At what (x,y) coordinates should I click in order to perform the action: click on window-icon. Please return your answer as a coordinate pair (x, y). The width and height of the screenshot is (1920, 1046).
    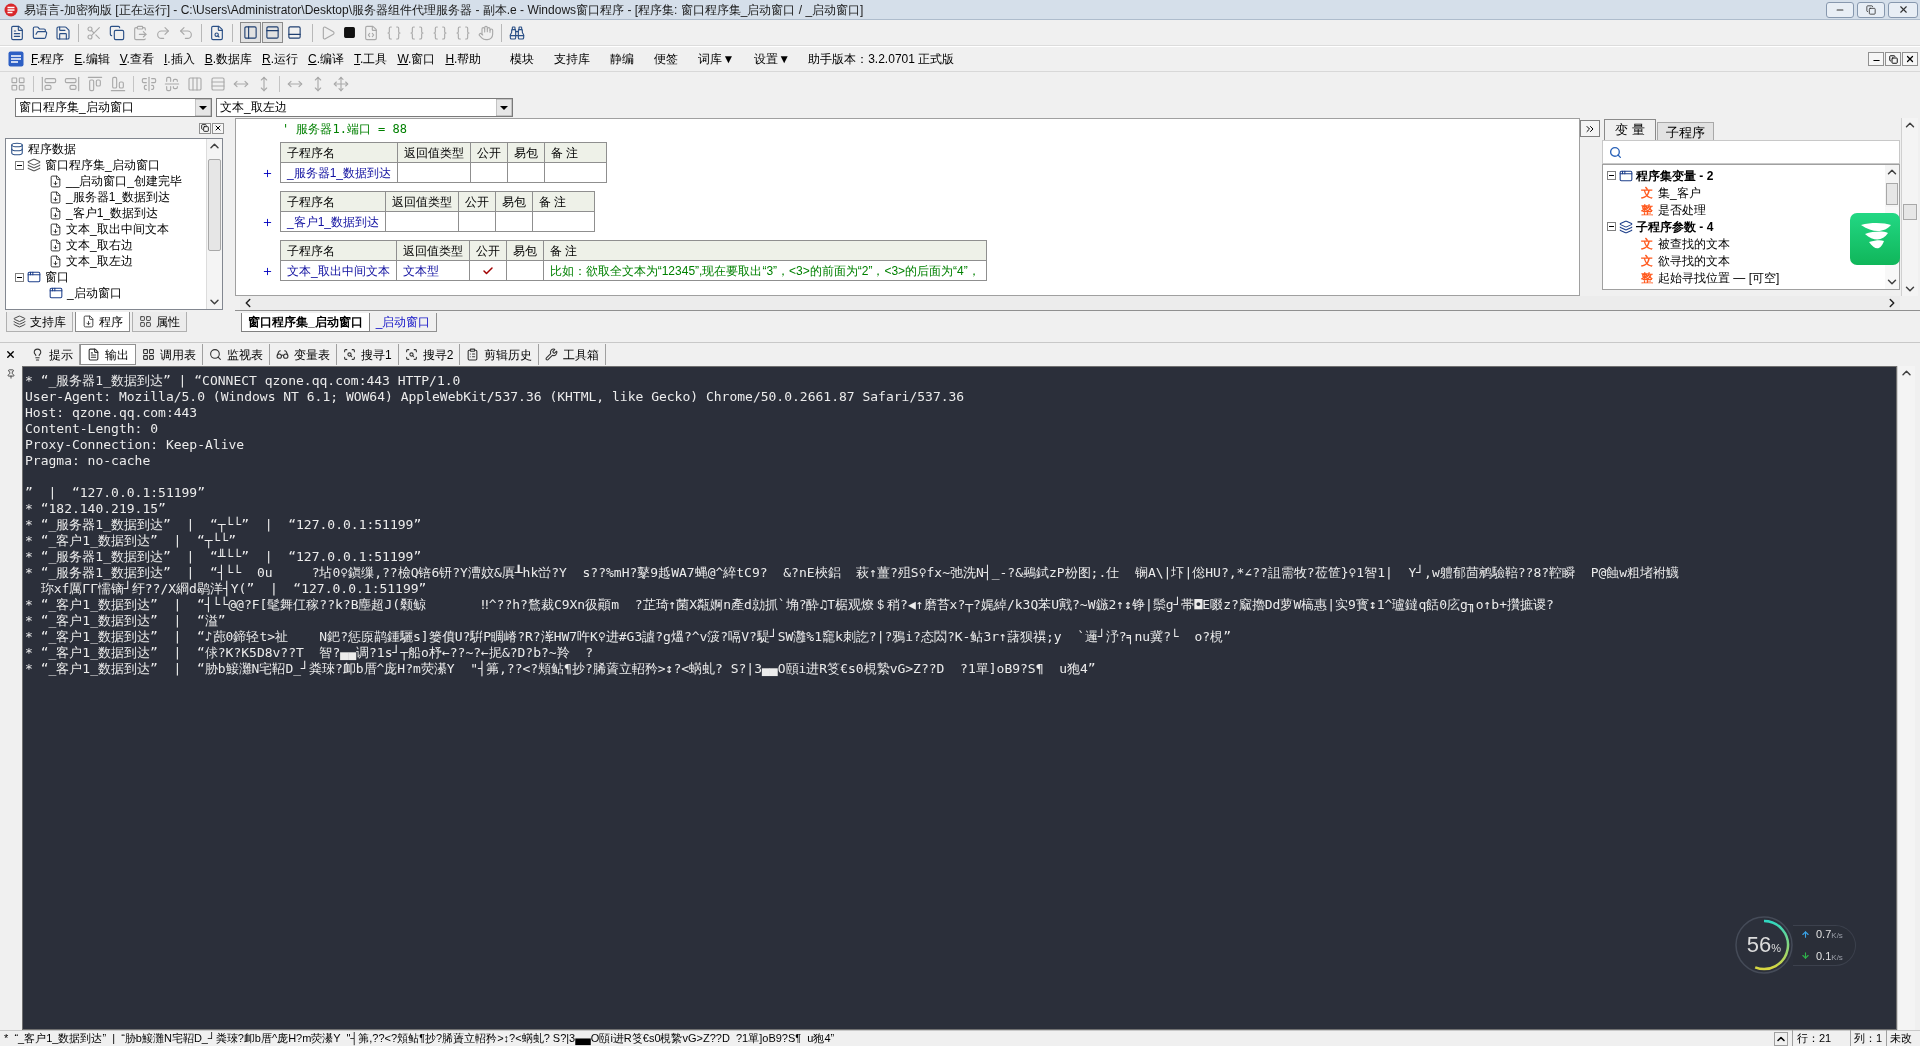
    Looking at the image, I should click on (56, 293).